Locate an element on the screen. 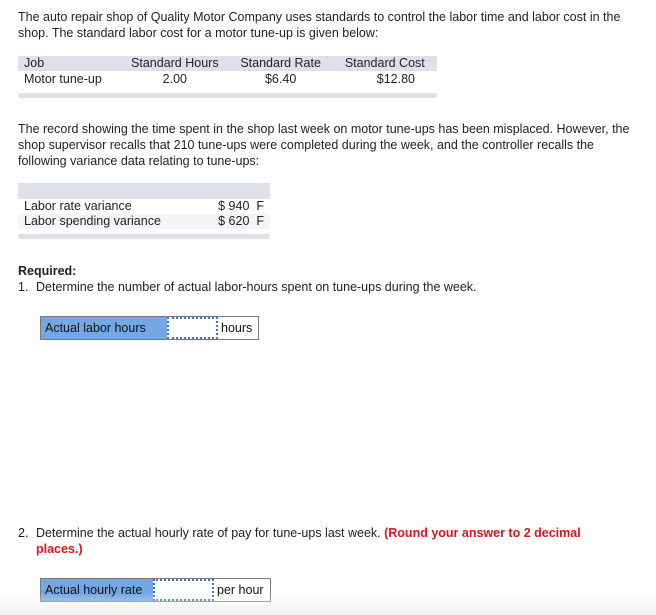 This screenshot has height=615, width=656. cell-standard-cost: $12.80 is located at coordinates (395, 78).